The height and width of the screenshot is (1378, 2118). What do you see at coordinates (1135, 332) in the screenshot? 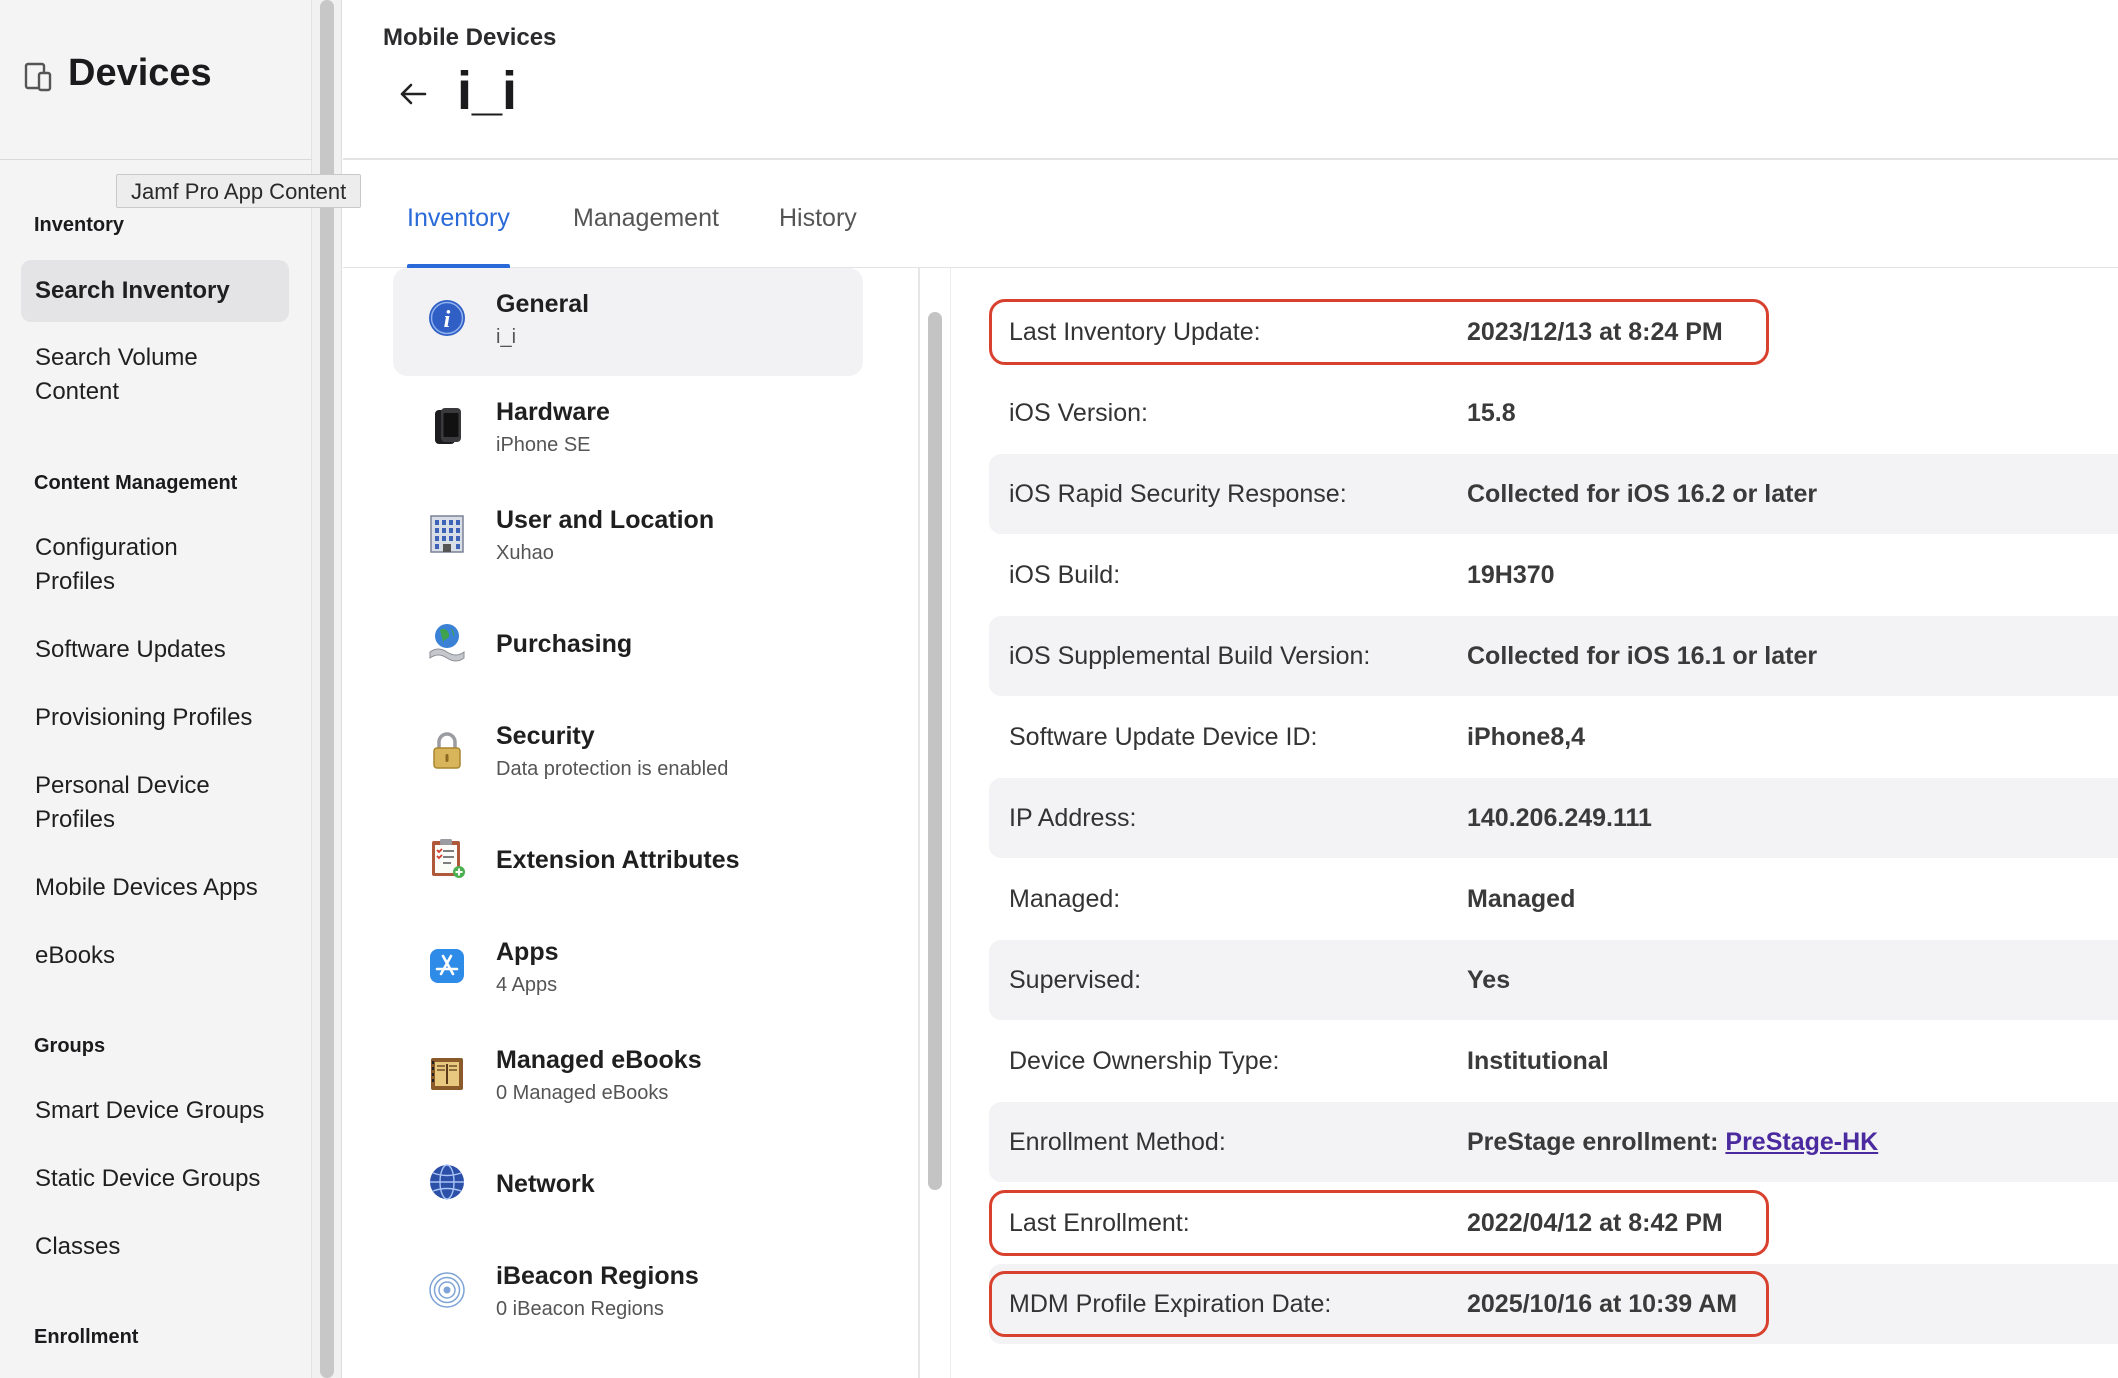
I see `detail-label: Last Inventory Update:` at bounding box center [1135, 332].